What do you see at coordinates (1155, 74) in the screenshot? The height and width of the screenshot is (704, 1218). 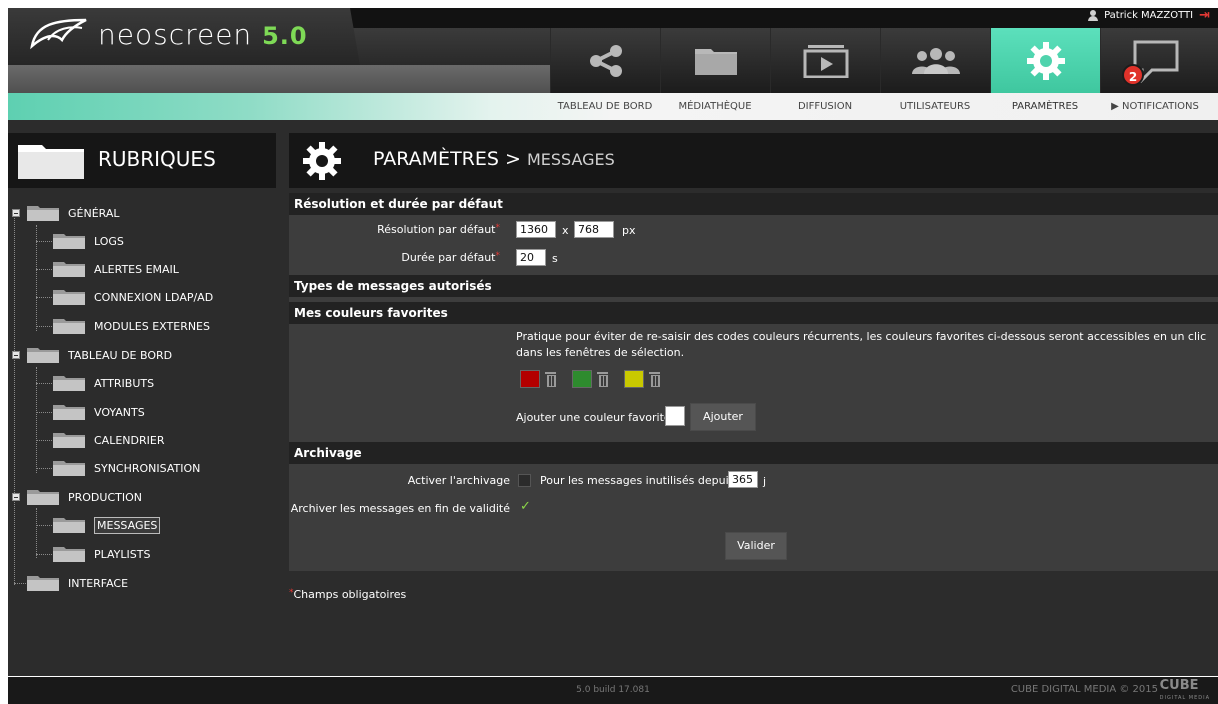 I see `nav-notifications: 2 ▶ NOTIFICATIONS` at bounding box center [1155, 74].